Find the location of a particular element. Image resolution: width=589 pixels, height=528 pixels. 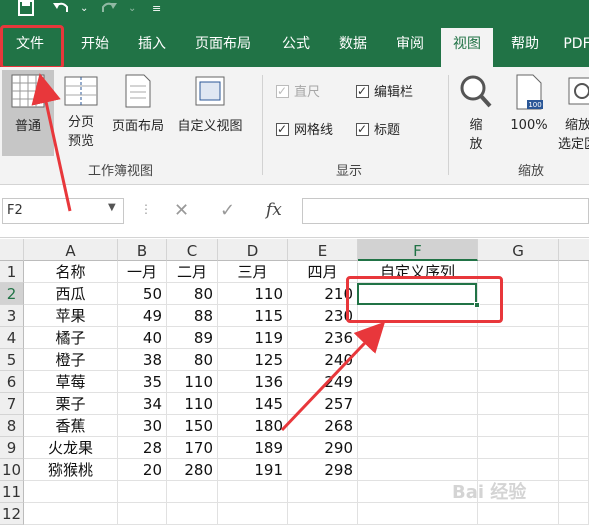

watermark: Bai 经验 is located at coordinates (489, 492).